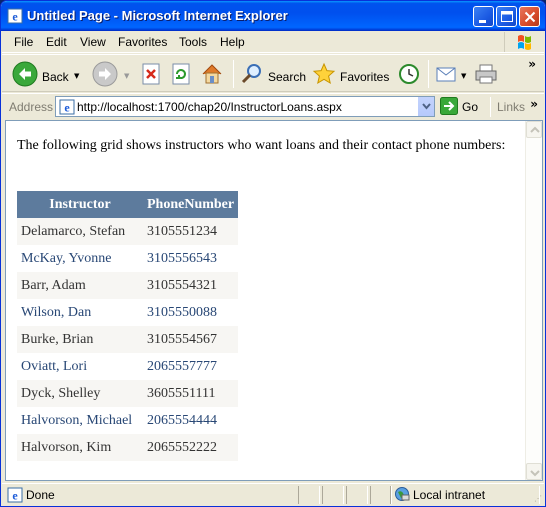 The image size is (546, 507). What do you see at coordinates (191, 204) in the screenshot?
I see `column-header-phonenumber: PhoneNumber` at bounding box center [191, 204].